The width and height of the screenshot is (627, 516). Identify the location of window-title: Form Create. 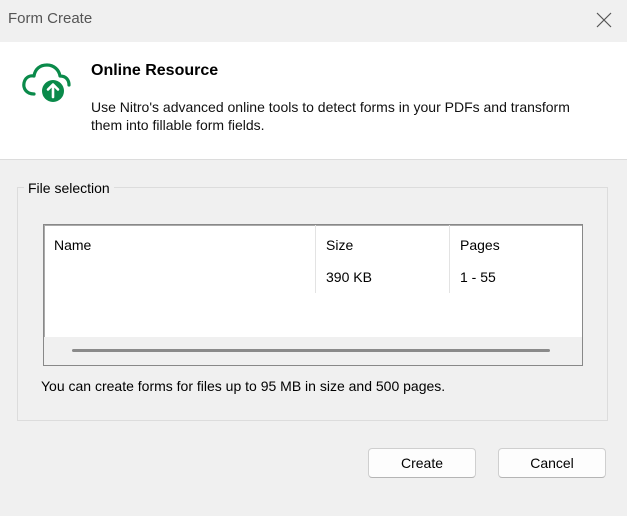
(50, 18).